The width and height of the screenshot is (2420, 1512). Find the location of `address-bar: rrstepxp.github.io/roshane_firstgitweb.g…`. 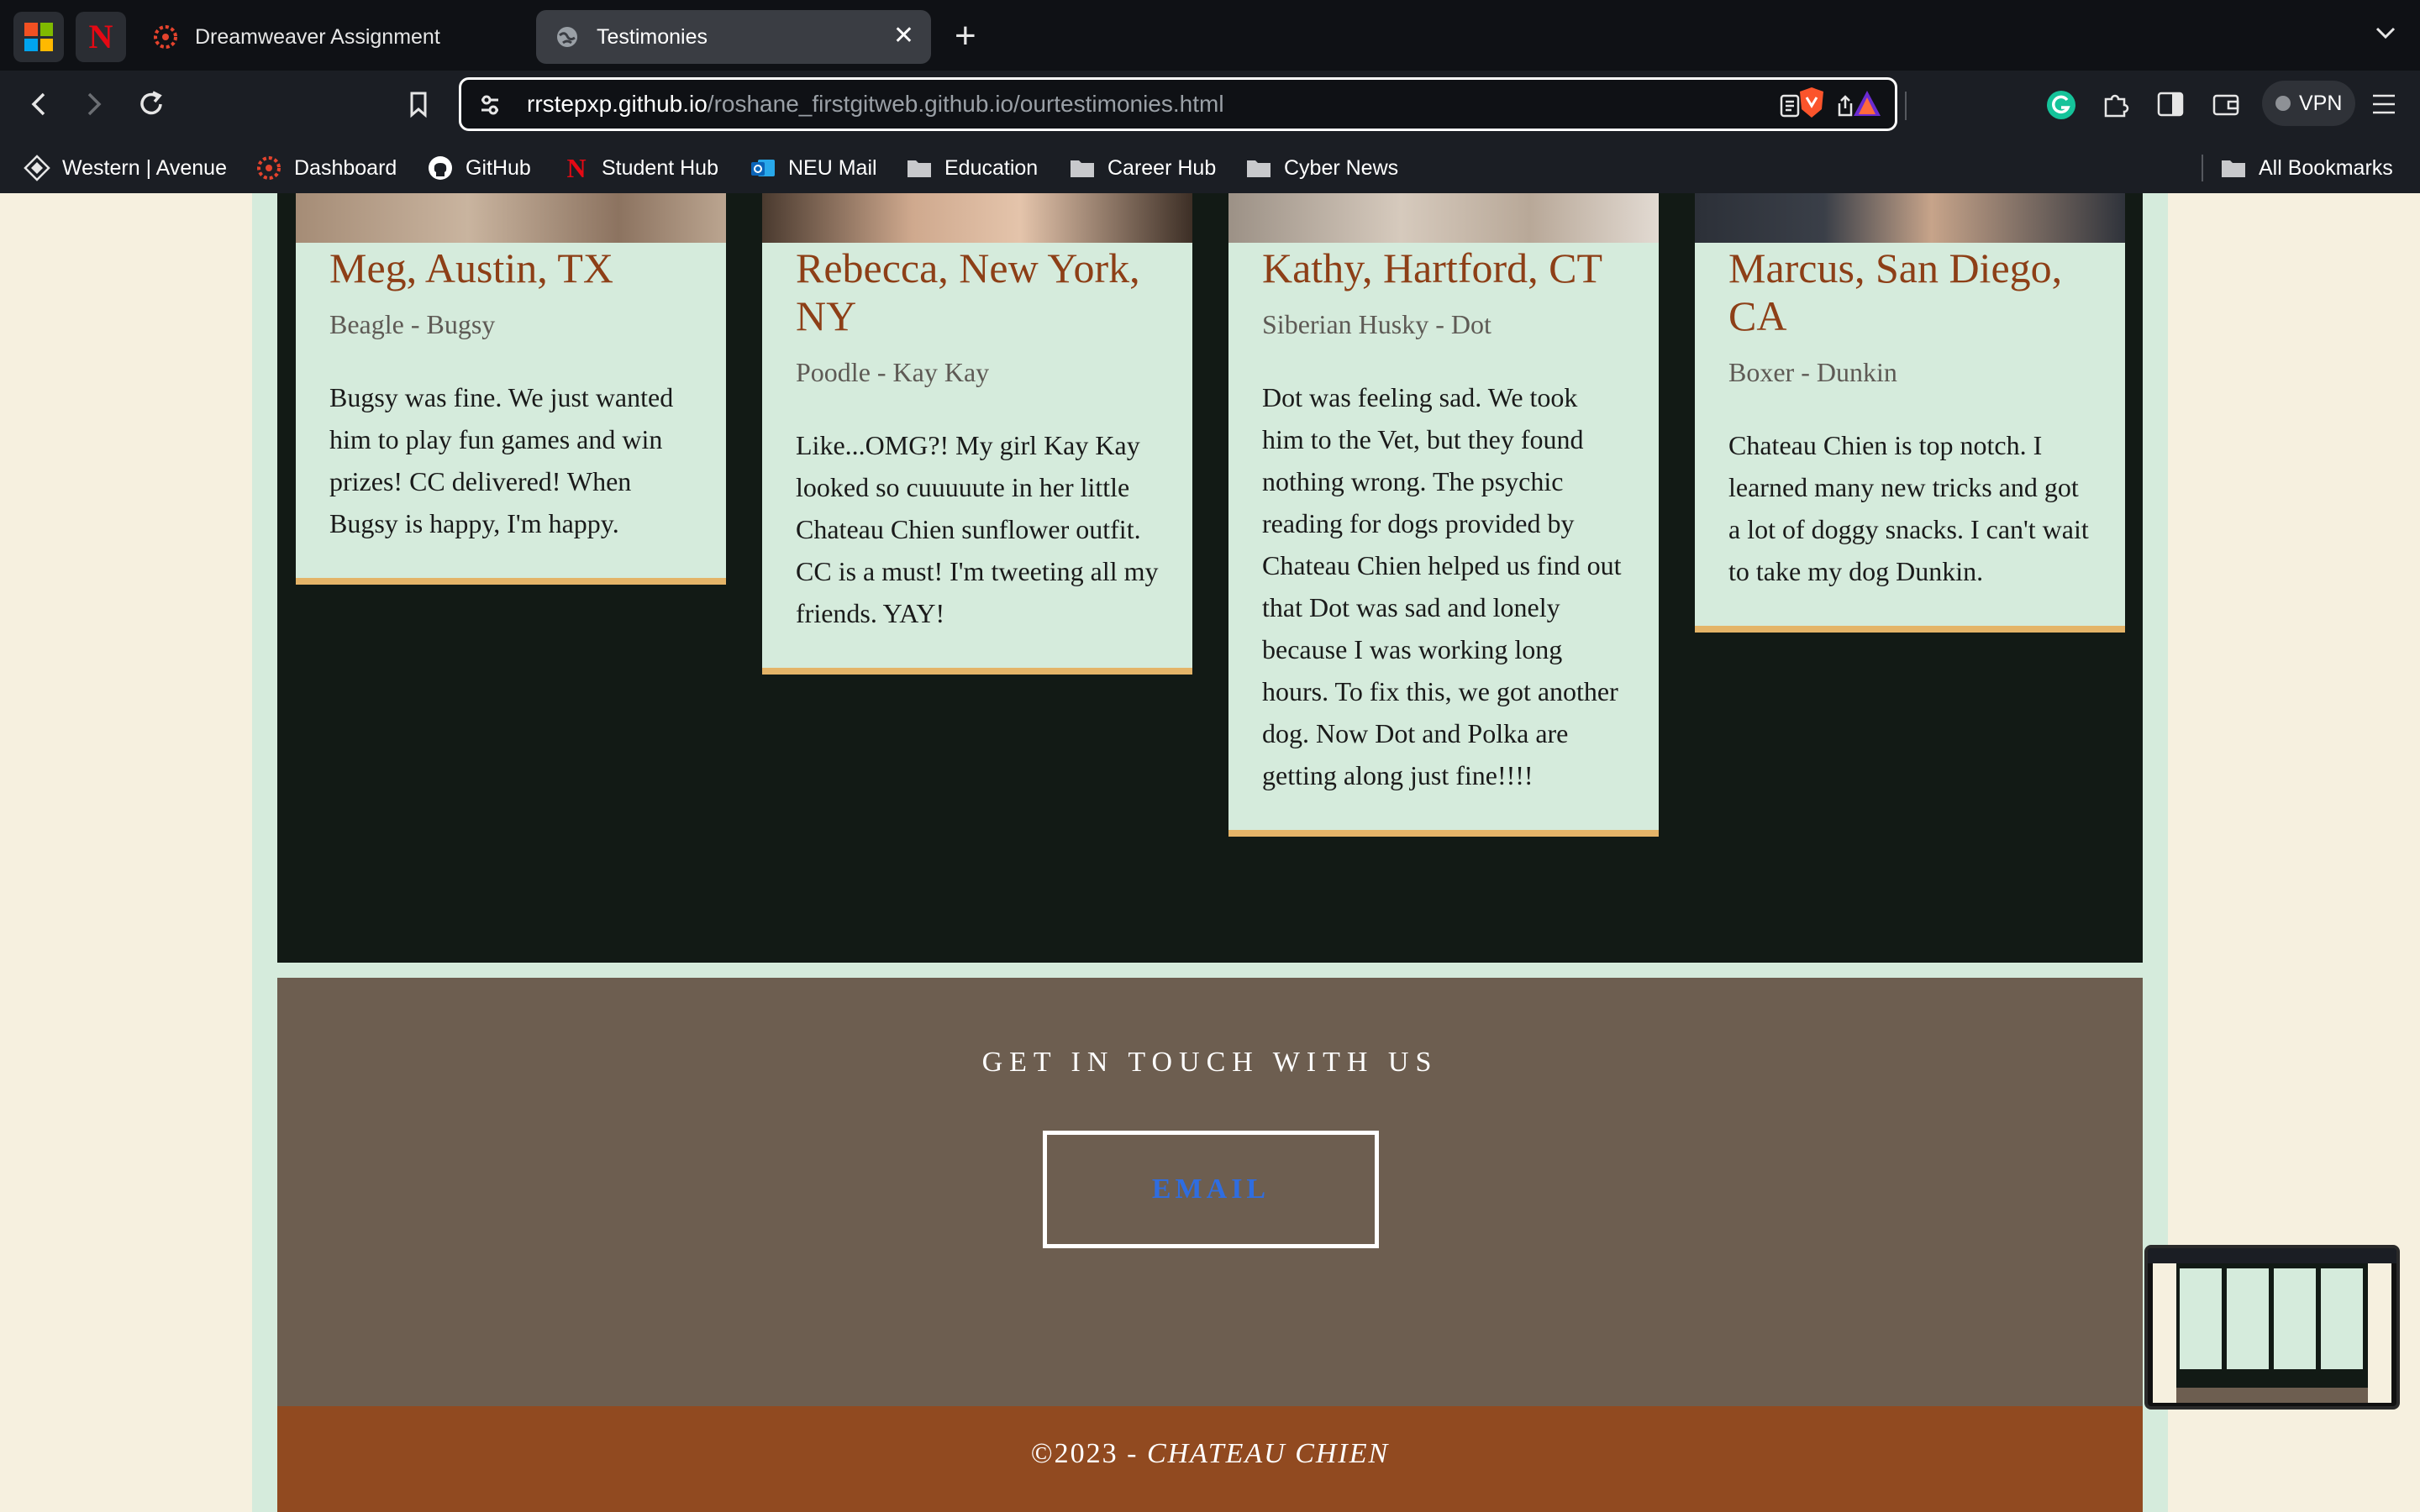

address-bar: rrstepxp.github.io/roshane_firstgitweb.g… is located at coordinates (1183, 104).